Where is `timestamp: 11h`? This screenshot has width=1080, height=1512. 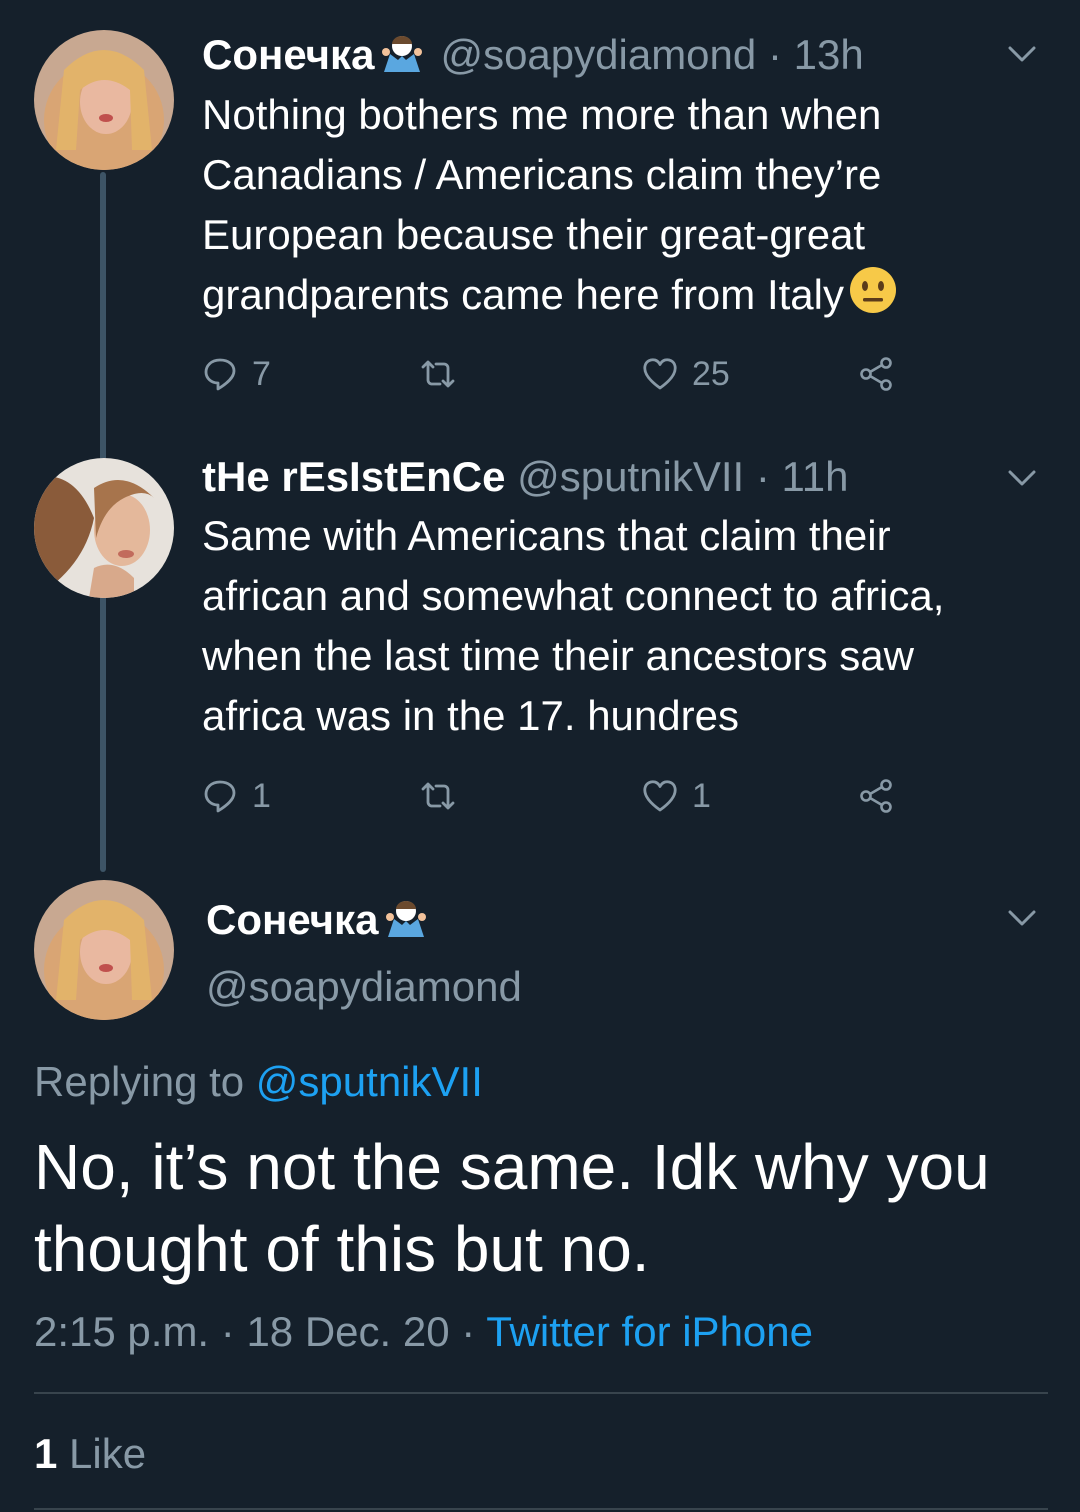 timestamp: 11h is located at coordinates (815, 476).